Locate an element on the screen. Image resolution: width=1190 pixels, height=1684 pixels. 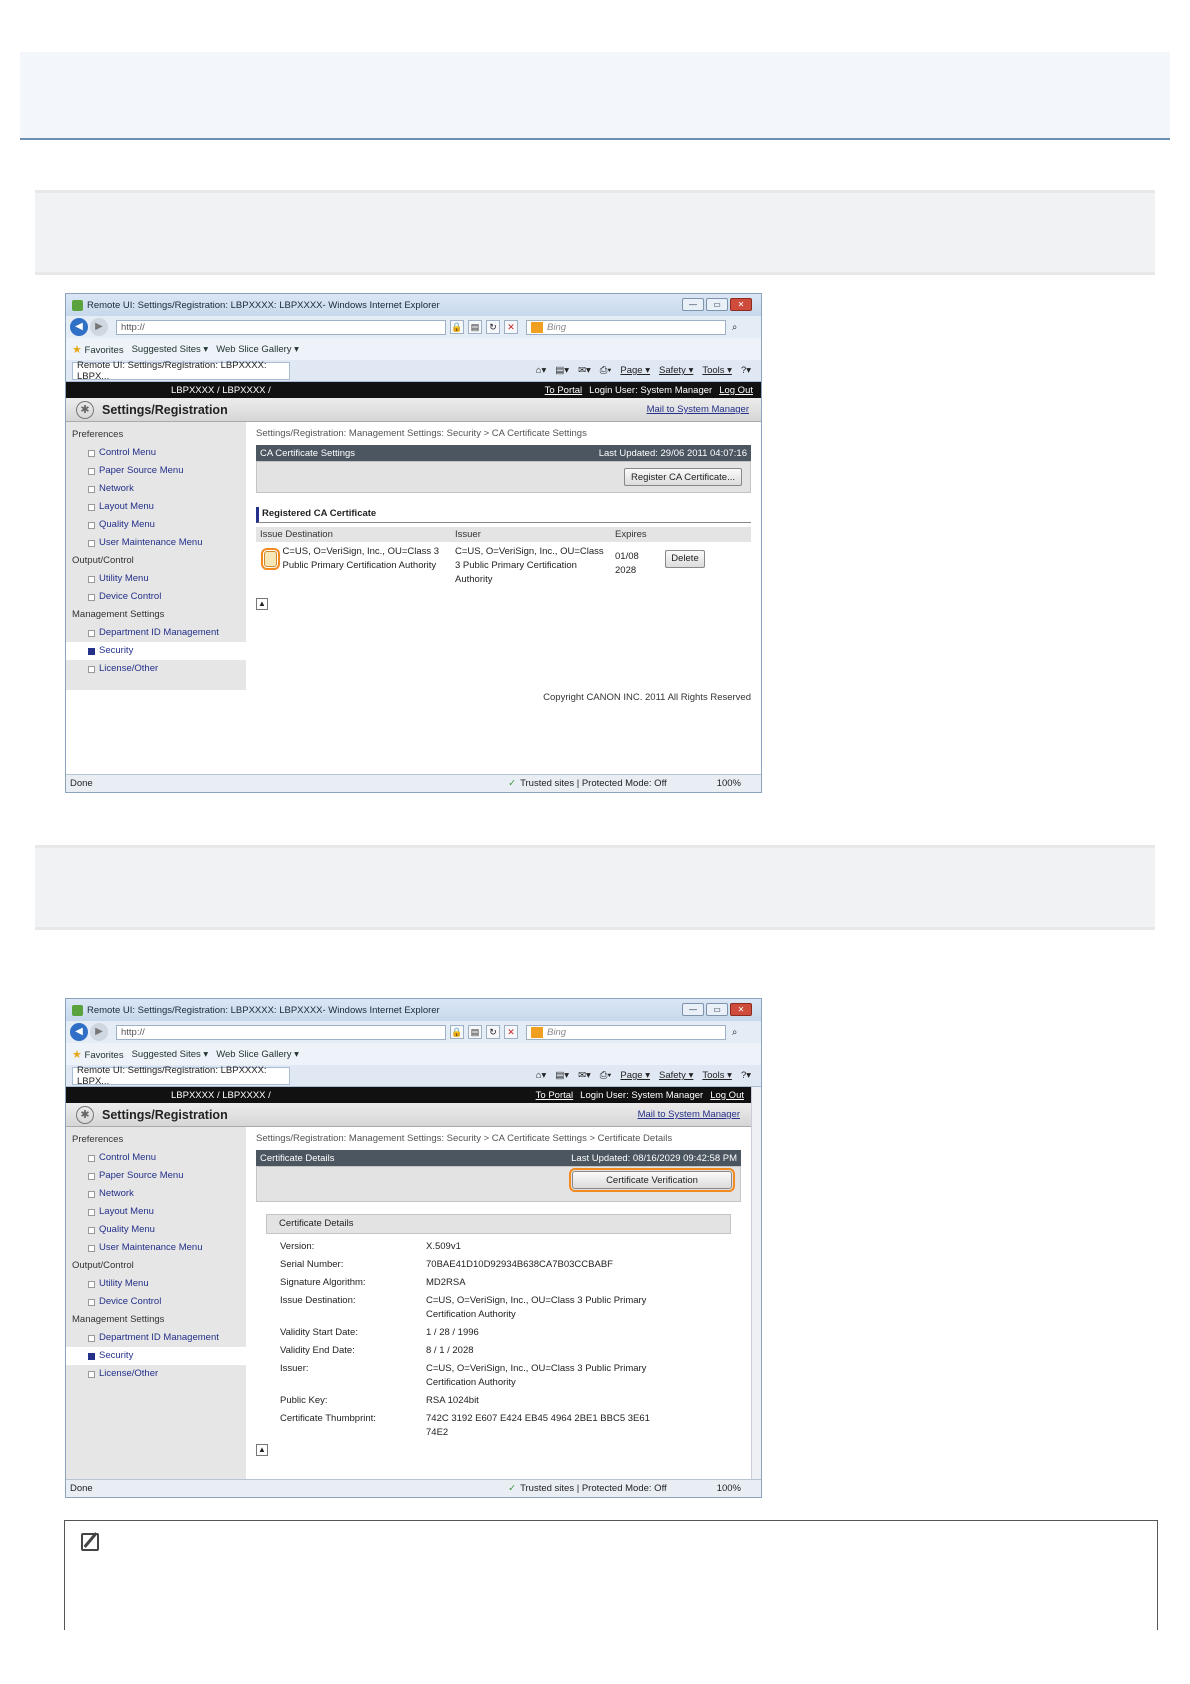
command-bar: ⌂▾ ▤▾ ✉▾ ⎙▾ Page ▾ Safety ▾ Tools ▾ ?▾ is located at coordinates (643, 370).